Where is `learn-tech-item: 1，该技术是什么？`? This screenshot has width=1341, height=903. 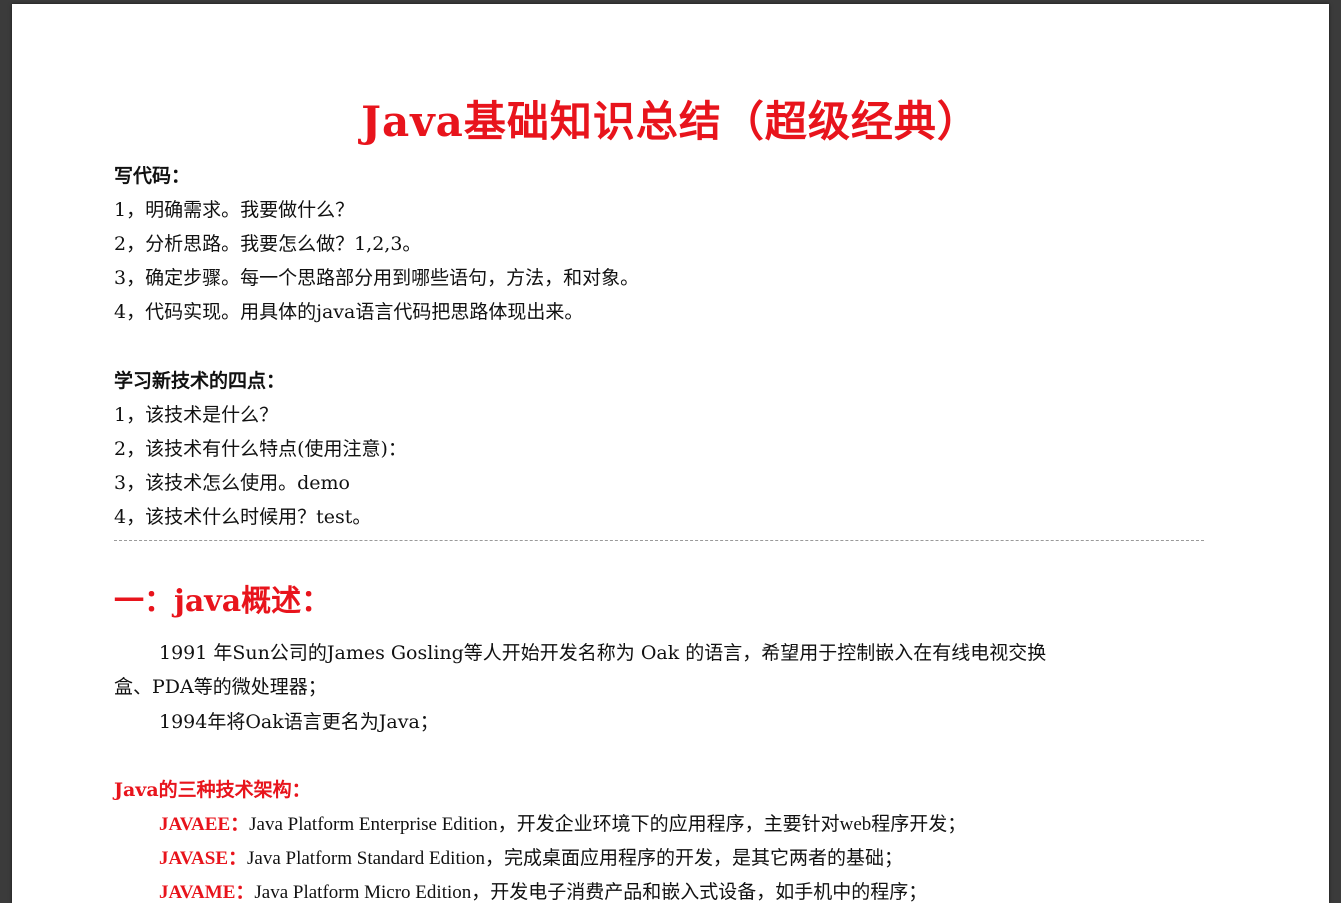 learn-tech-item: 1，该技术是什么？ is located at coordinates (196, 415).